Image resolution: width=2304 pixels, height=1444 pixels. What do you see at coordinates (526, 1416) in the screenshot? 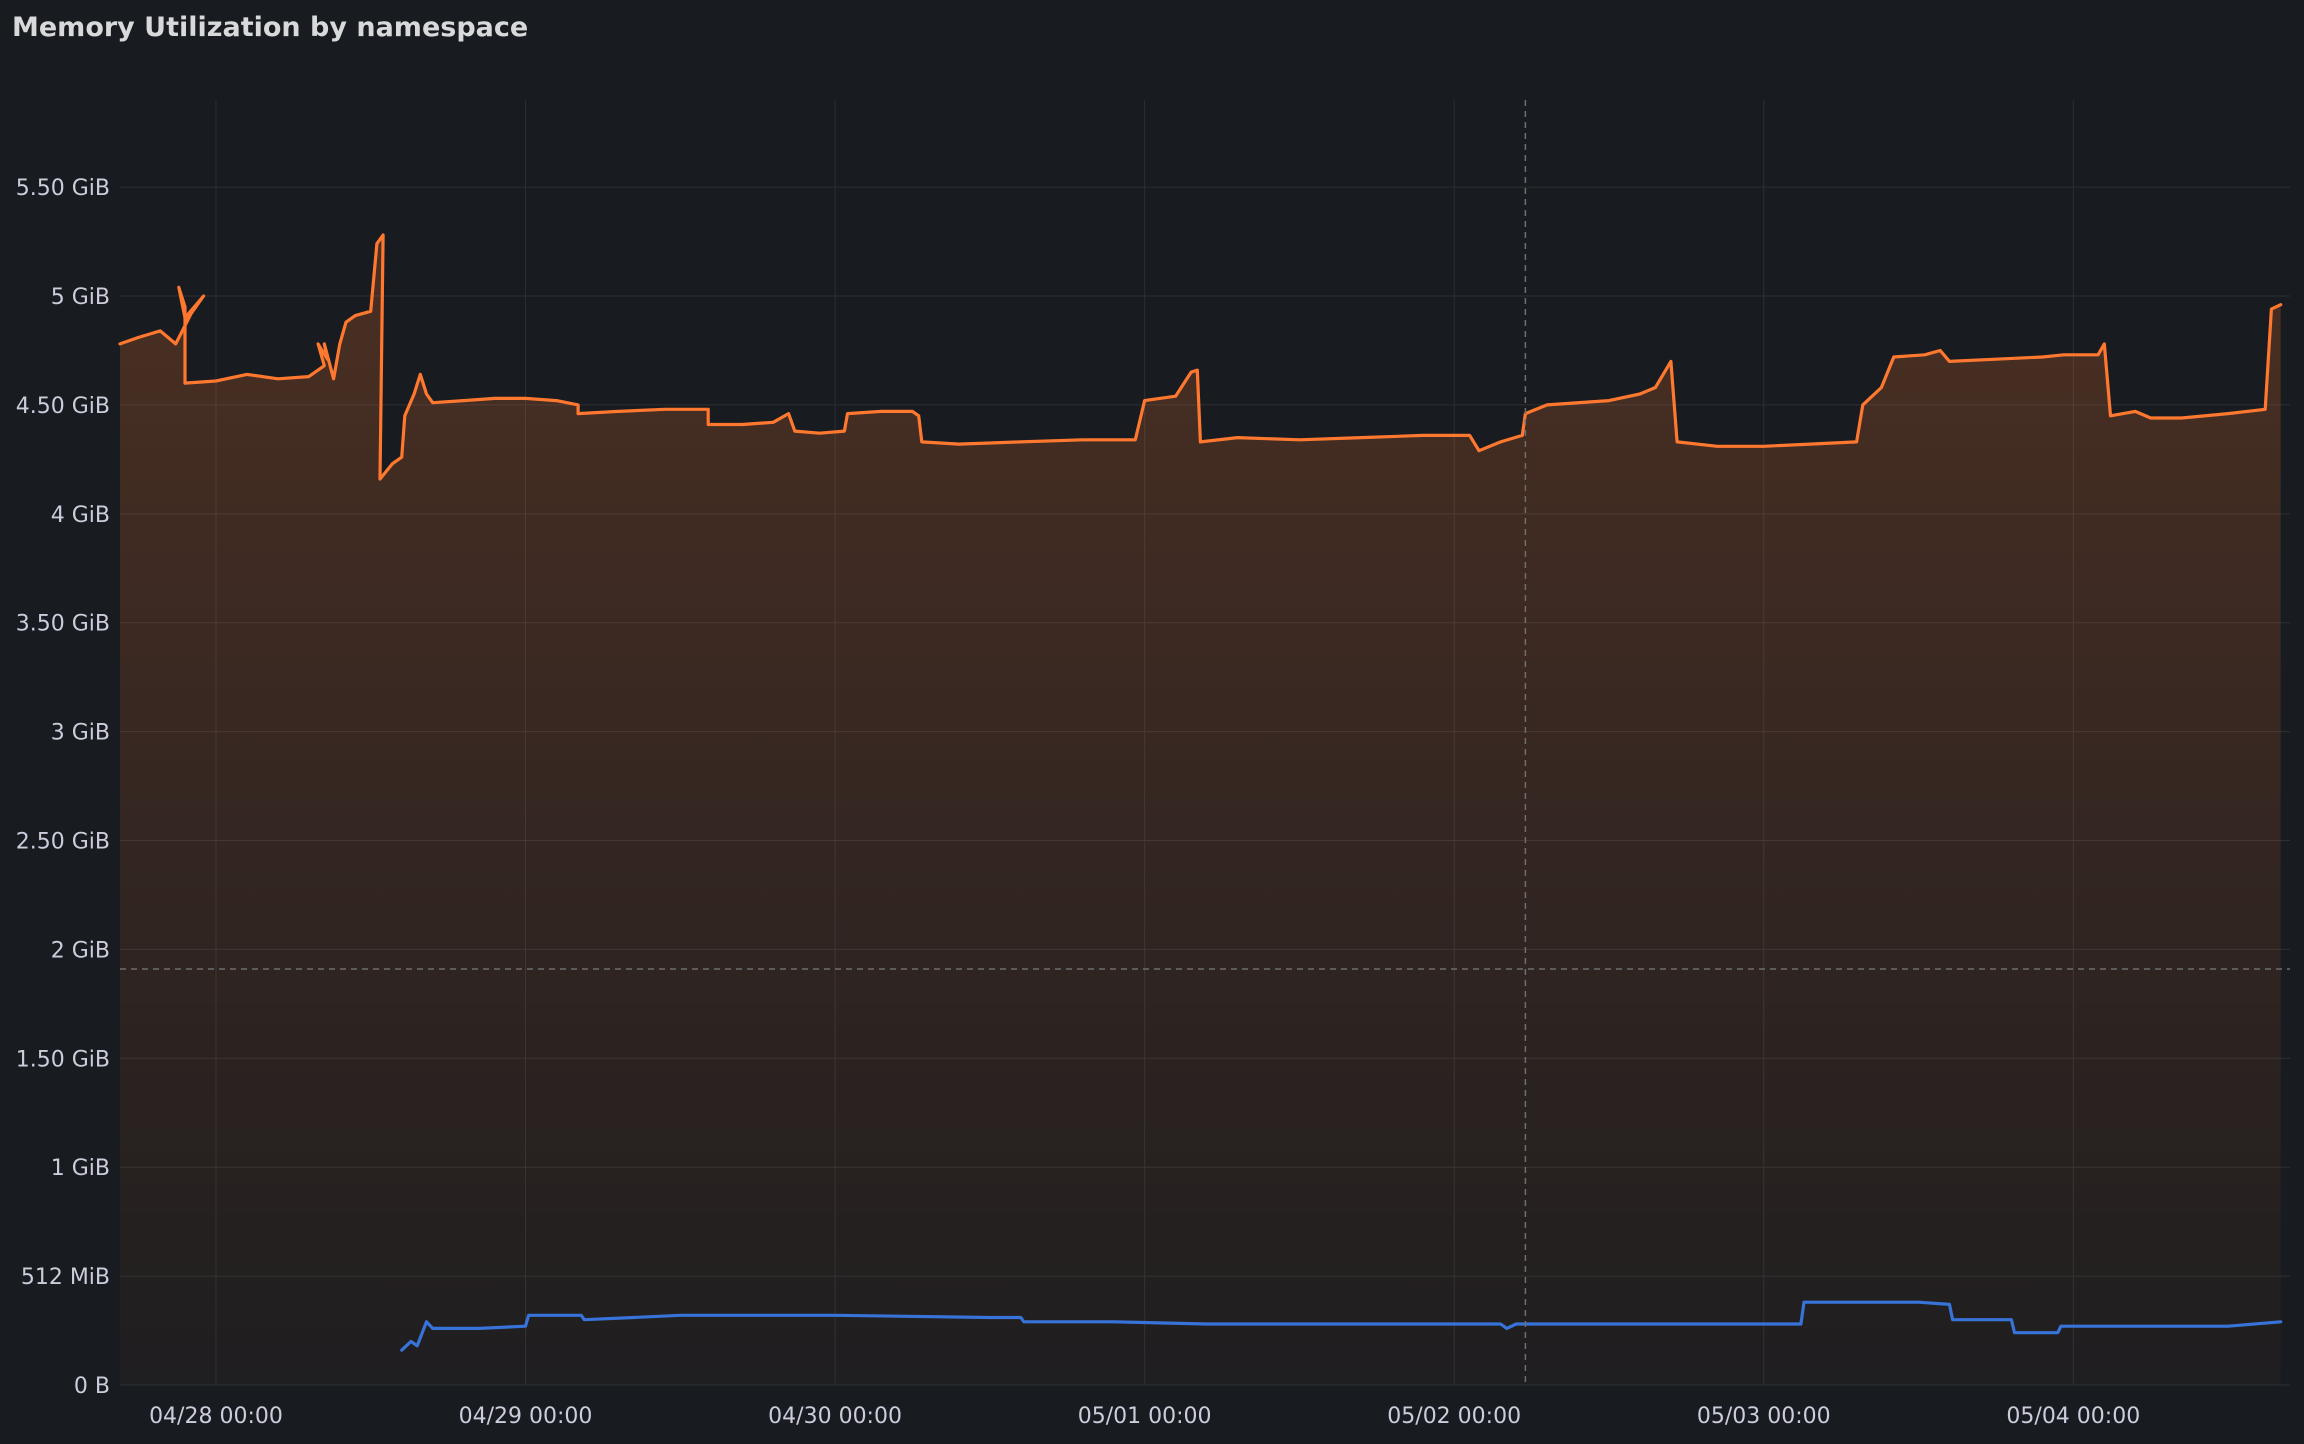
I see `x-tick-label: 04/29 00:00` at bounding box center [526, 1416].